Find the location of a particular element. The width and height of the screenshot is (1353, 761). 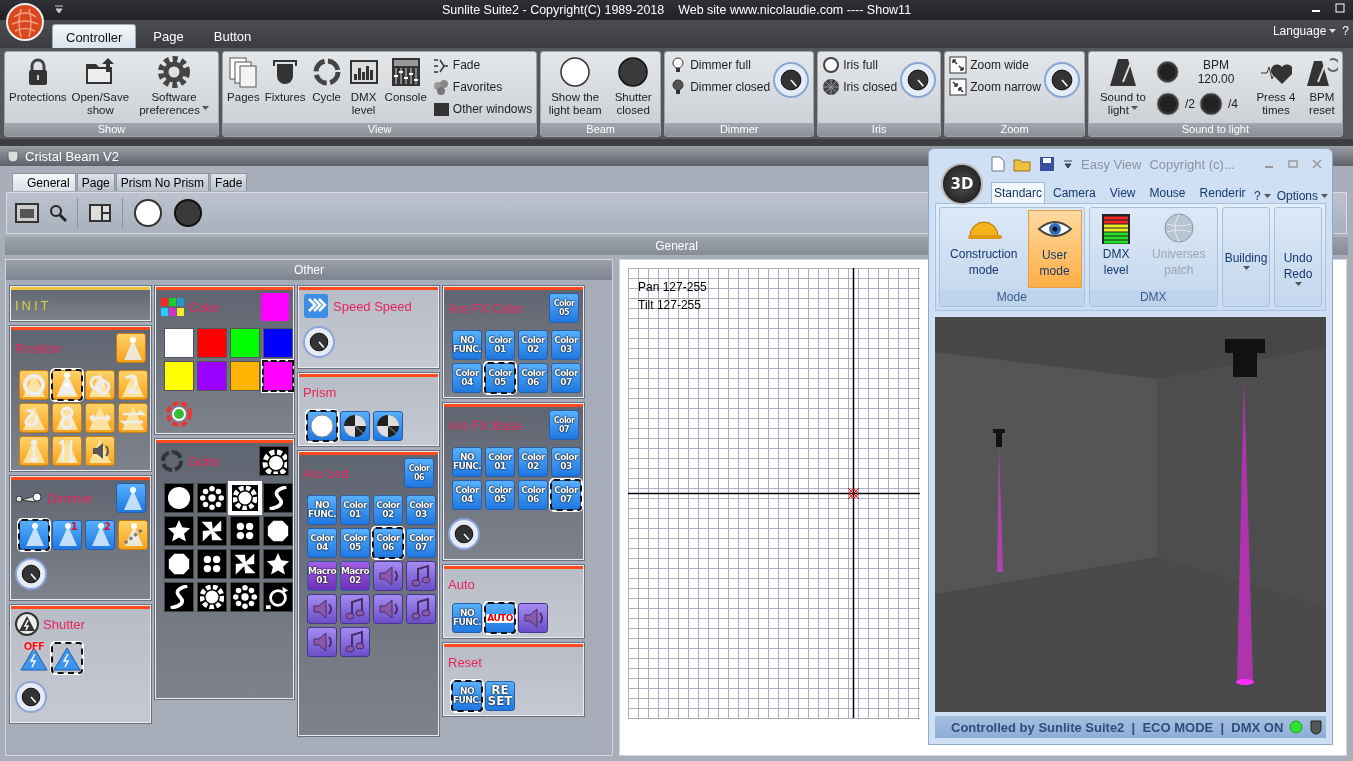

ribbon-button: Favorites is located at coordinates (482, 87).